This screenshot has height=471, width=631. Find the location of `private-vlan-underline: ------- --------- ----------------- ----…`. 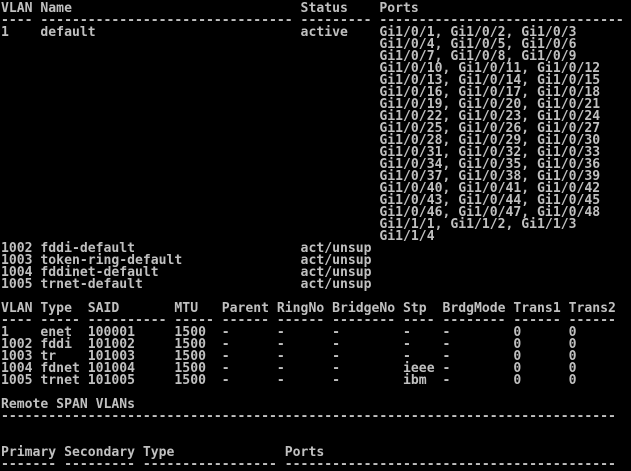

private-vlan-underline: ------- --------- ----------------- ----… is located at coordinates (308, 464).